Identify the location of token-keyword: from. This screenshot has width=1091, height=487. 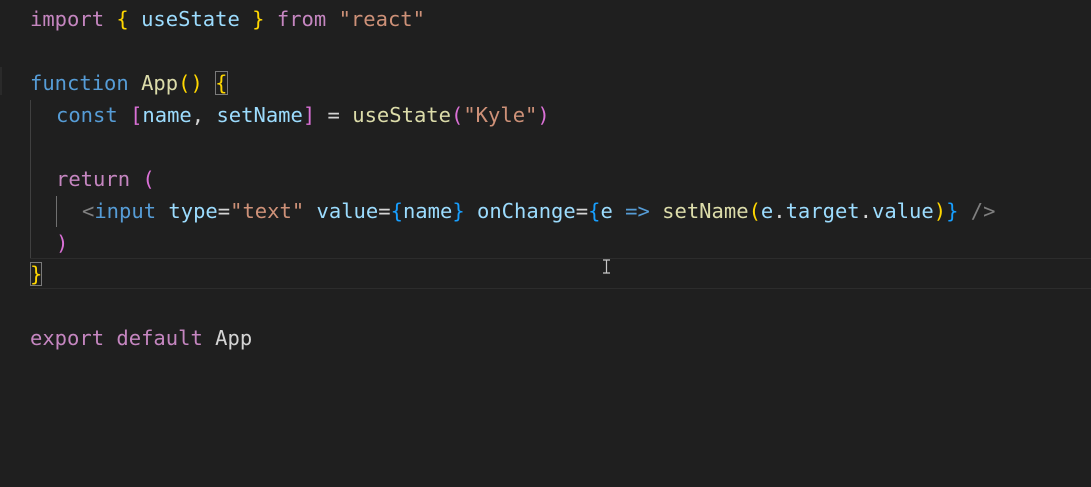
(301, 19).